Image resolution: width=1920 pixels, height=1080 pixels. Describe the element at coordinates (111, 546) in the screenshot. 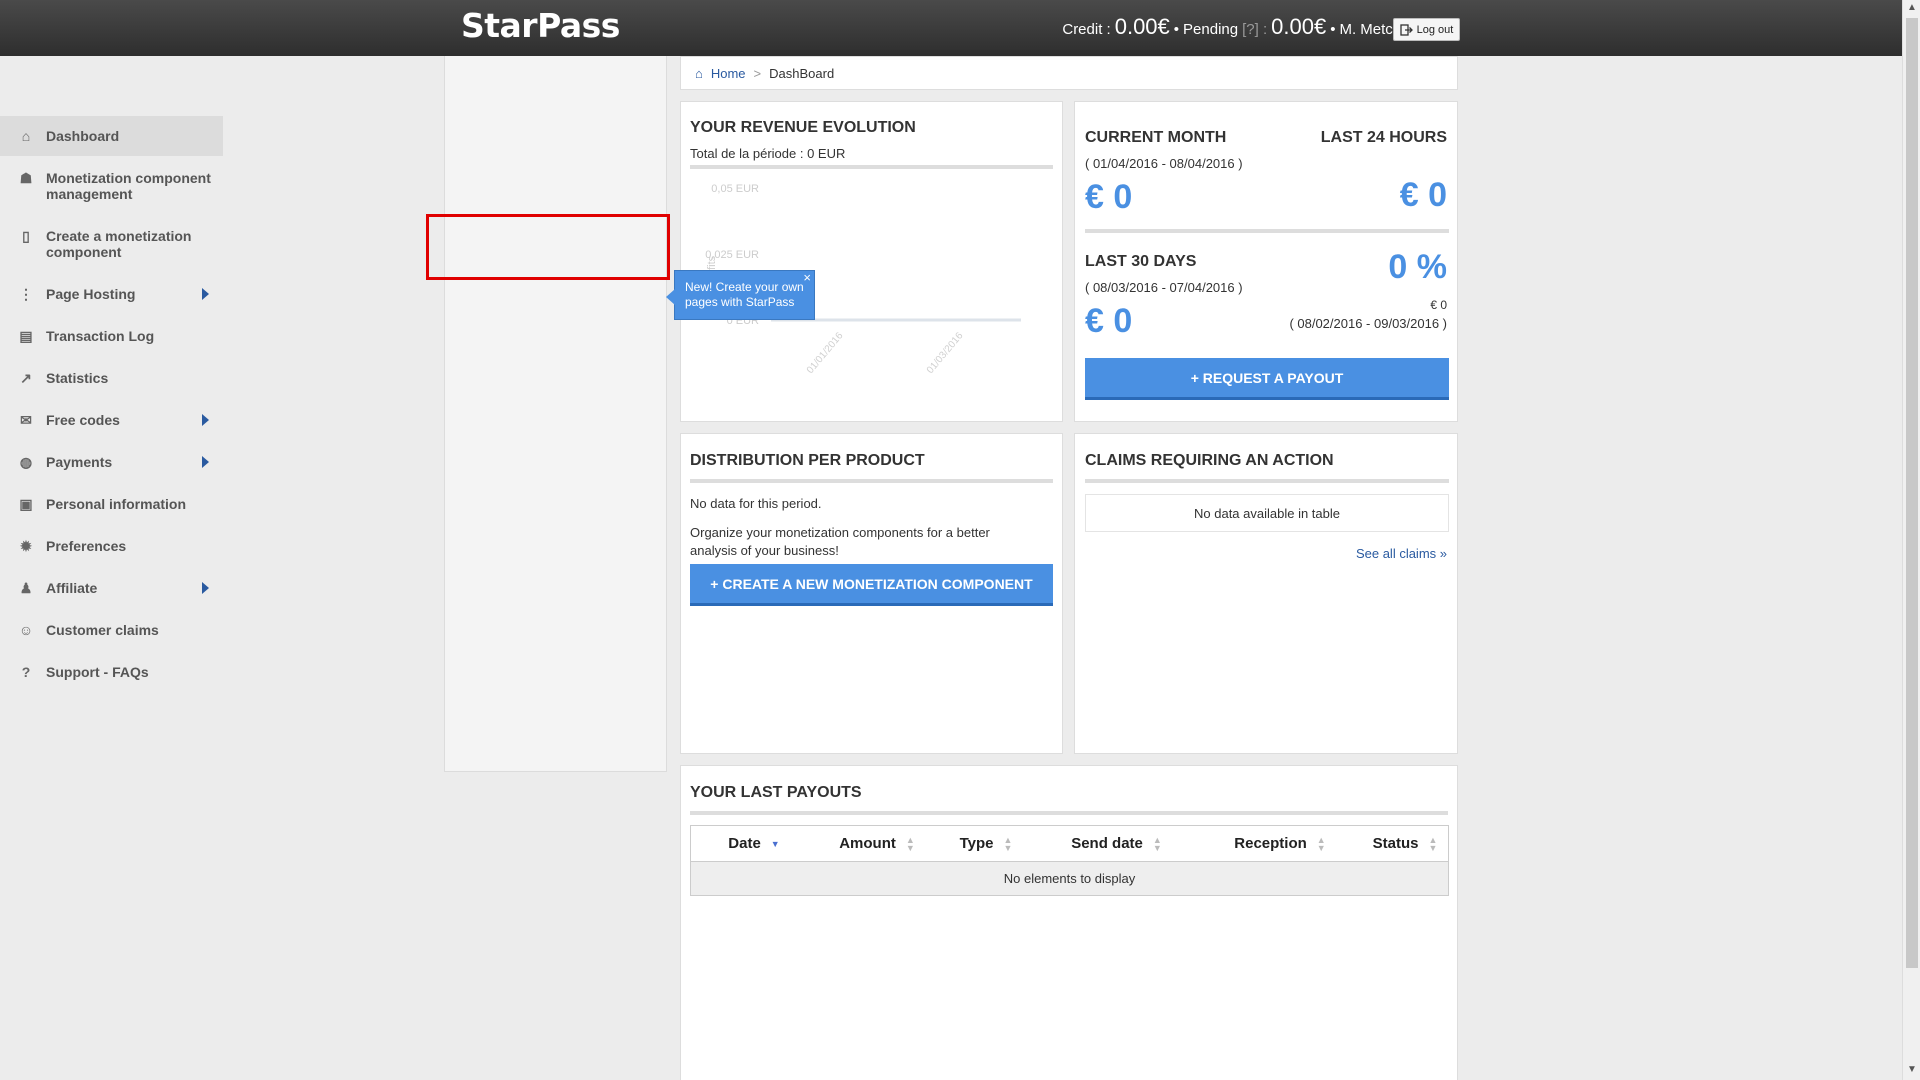

I see `sidebar-item-preferences: ✹ Preferences` at that location.